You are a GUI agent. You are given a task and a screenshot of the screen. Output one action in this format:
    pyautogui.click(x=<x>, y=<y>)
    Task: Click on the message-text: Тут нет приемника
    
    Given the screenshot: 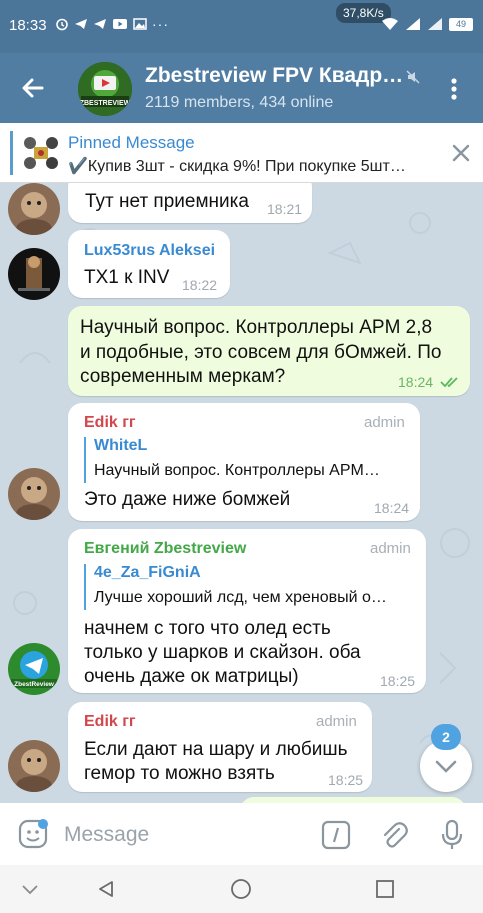 What is the action you would take?
    pyautogui.click(x=167, y=201)
    